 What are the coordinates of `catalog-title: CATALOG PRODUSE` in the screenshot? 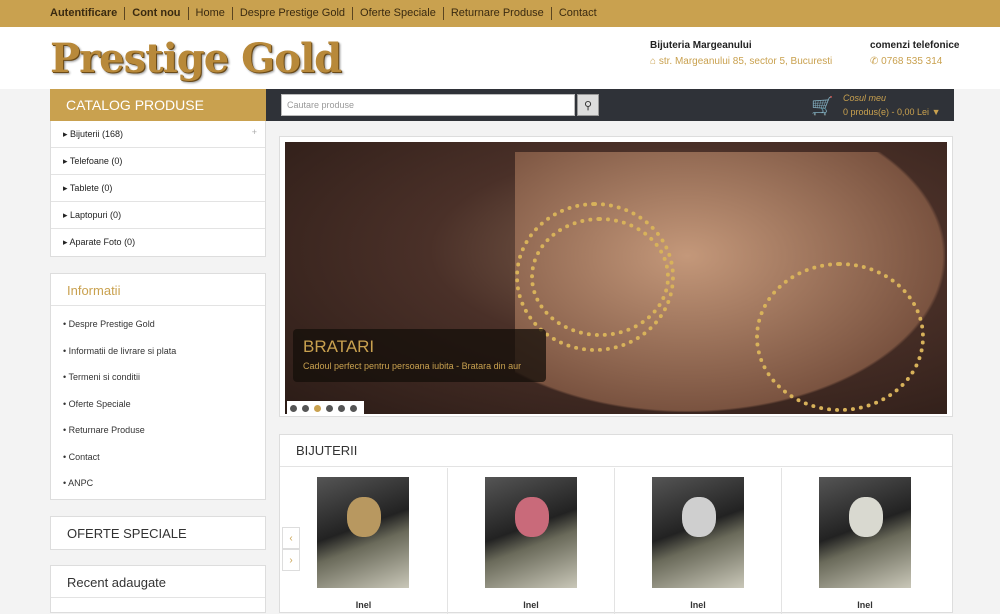 It's located at (158, 105).